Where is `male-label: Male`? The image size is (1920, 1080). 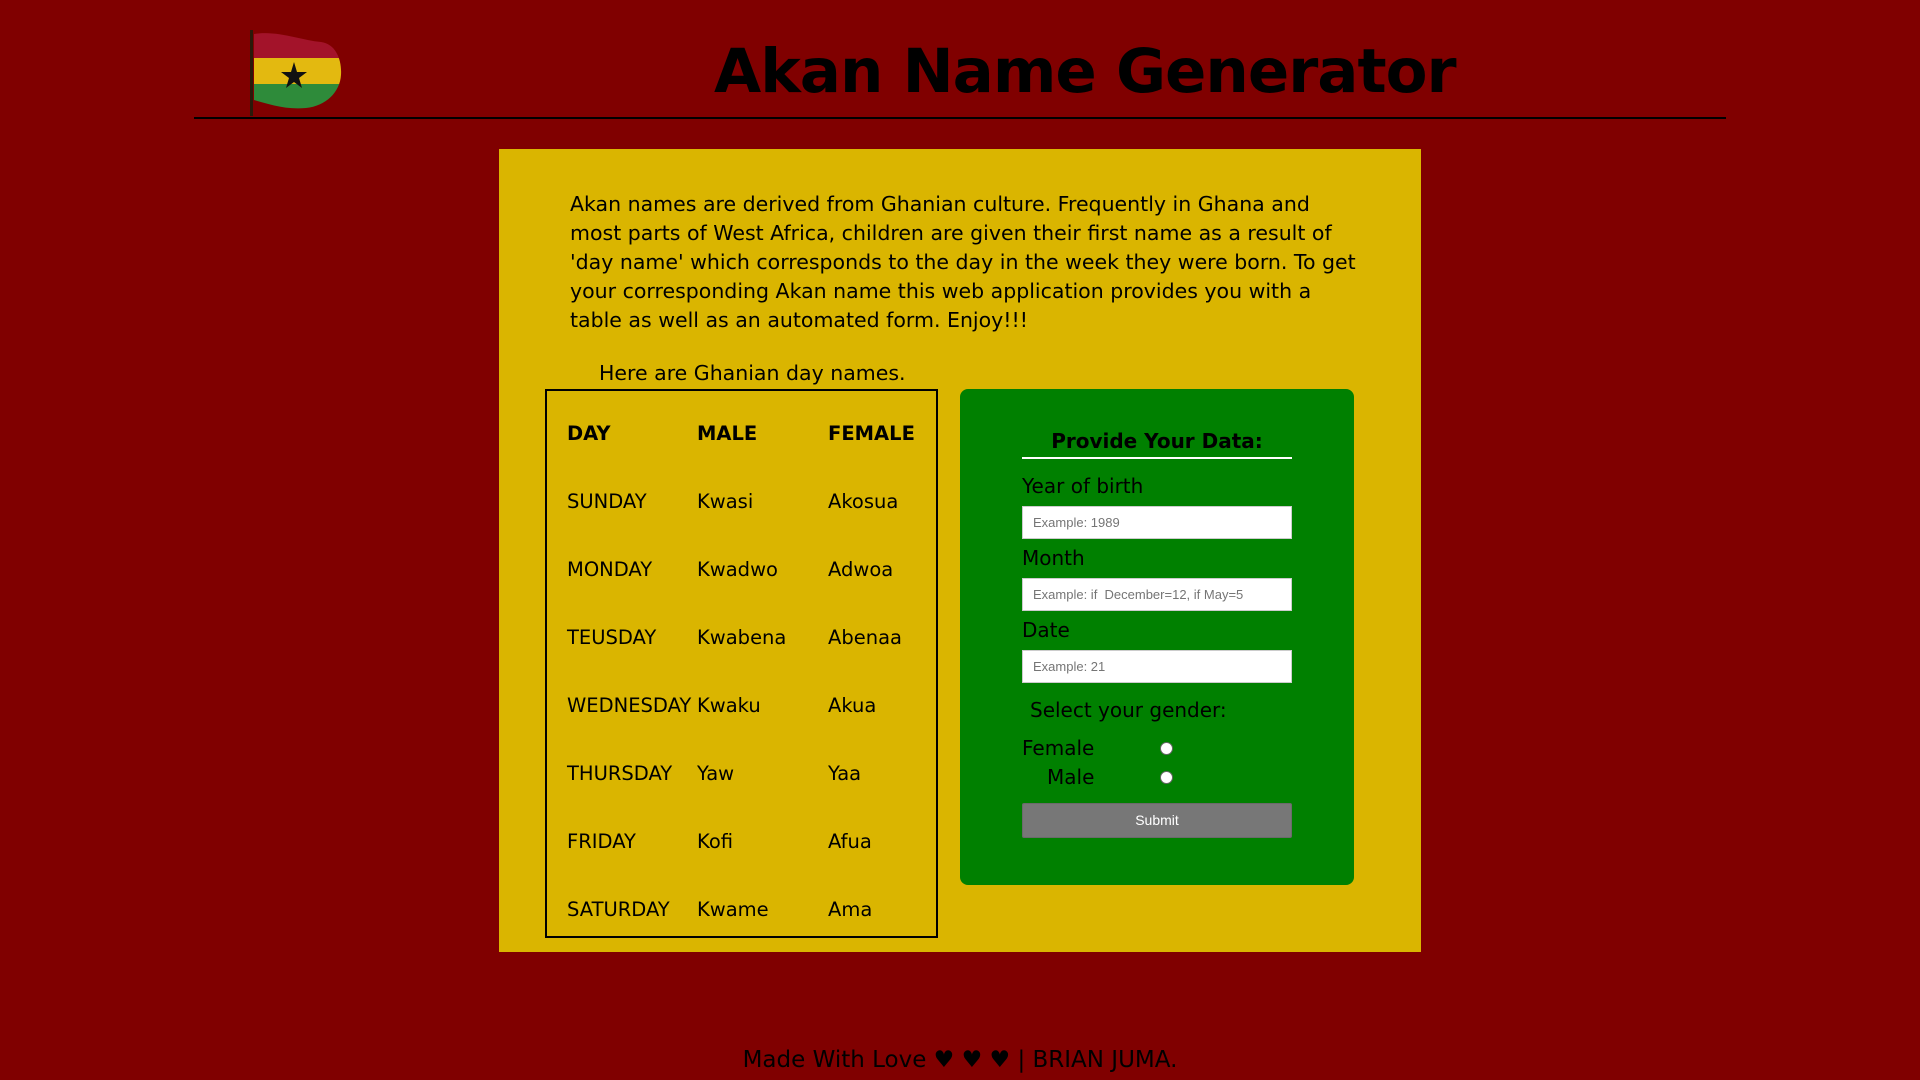
male-label: Male is located at coordinates (1071, 777).